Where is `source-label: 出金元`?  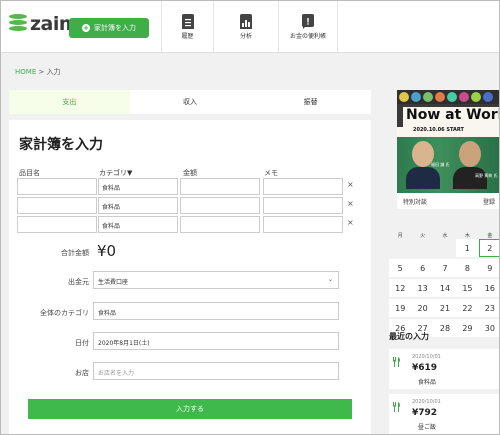 source-label: 出金元 is located at coordinates (78, 282).